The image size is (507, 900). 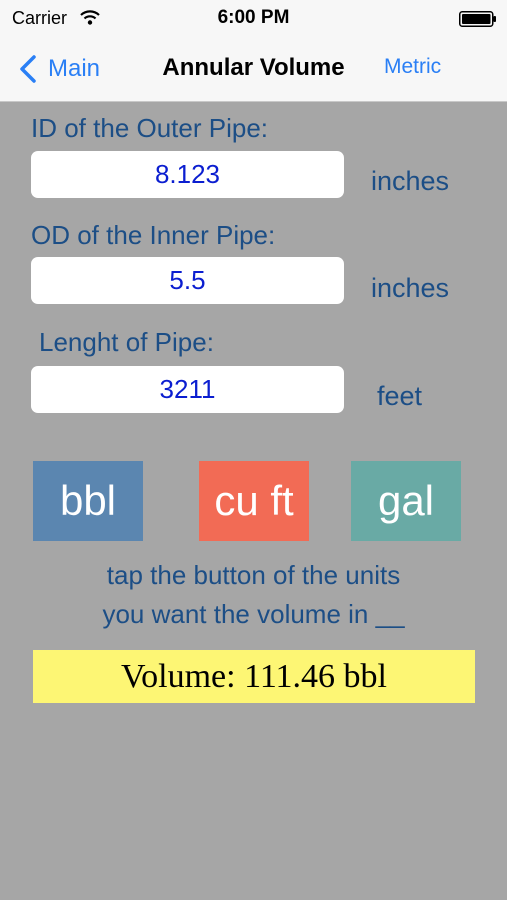 What do you see at coordinates (400, 396) in the screenshot?
I see `pipe-length-unit: feet` at bounding box center [400, 396].